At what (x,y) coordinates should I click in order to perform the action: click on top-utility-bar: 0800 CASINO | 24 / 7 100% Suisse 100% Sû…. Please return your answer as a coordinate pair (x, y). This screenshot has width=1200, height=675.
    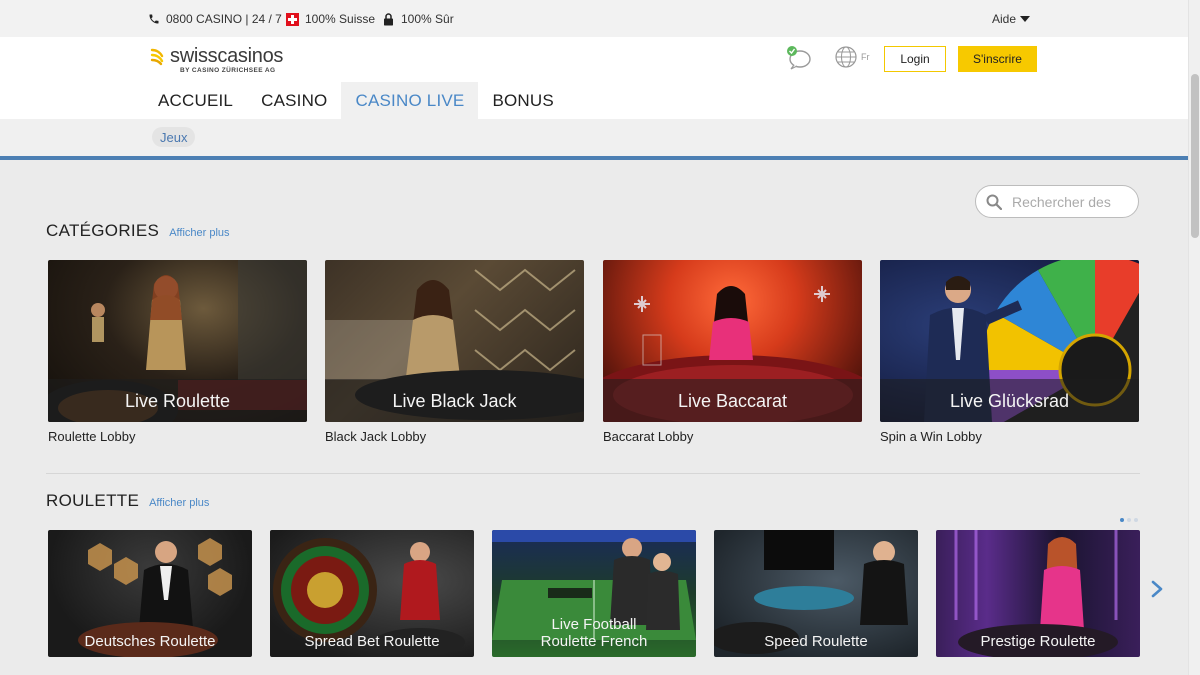
    Looking at the image, I should click on (594, 18).